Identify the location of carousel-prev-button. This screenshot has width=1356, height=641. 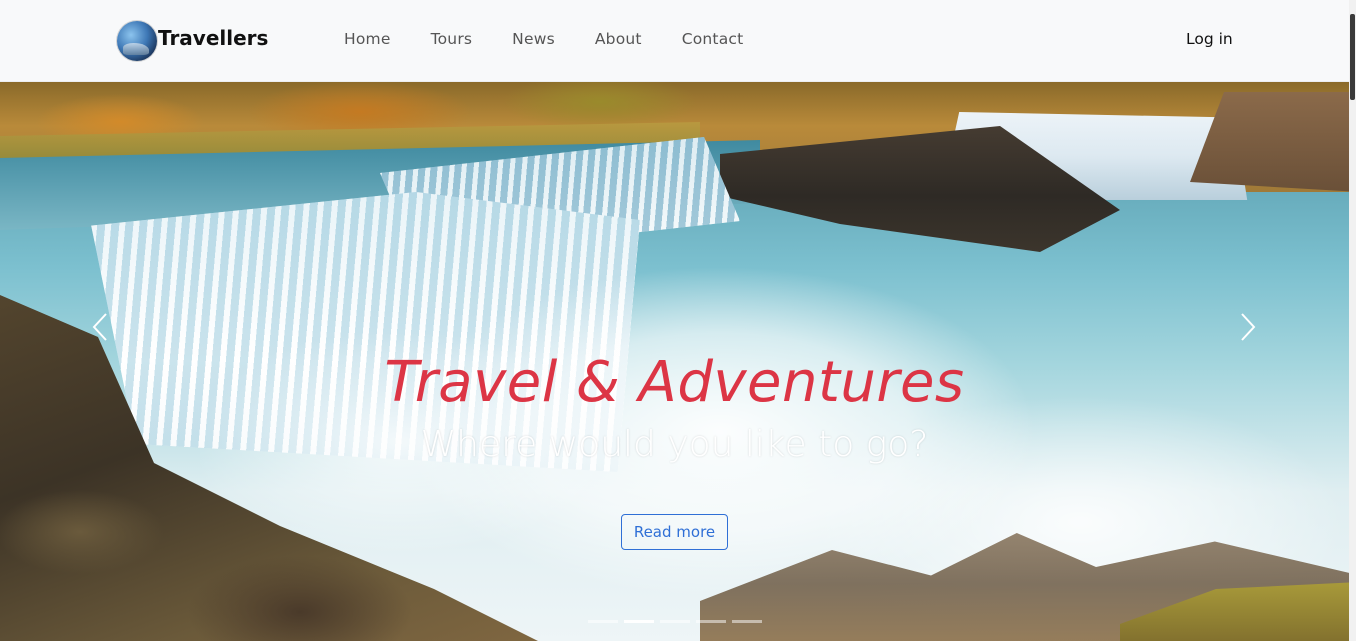
(100, 327).